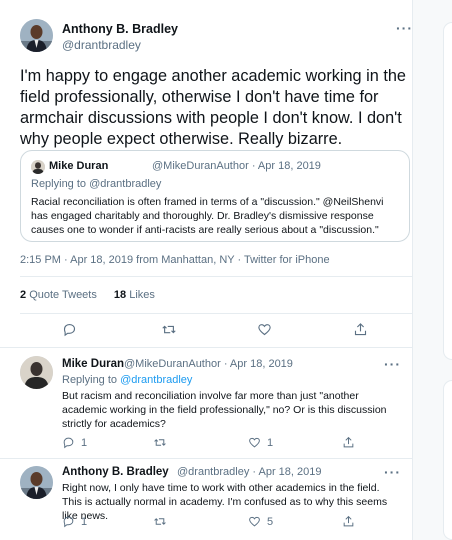 This screenshot has width=452, height=540. Describe the element at coordinates (156, 380) in the screenshot. I see `replying-to-handle: @drantbradley` at that location.